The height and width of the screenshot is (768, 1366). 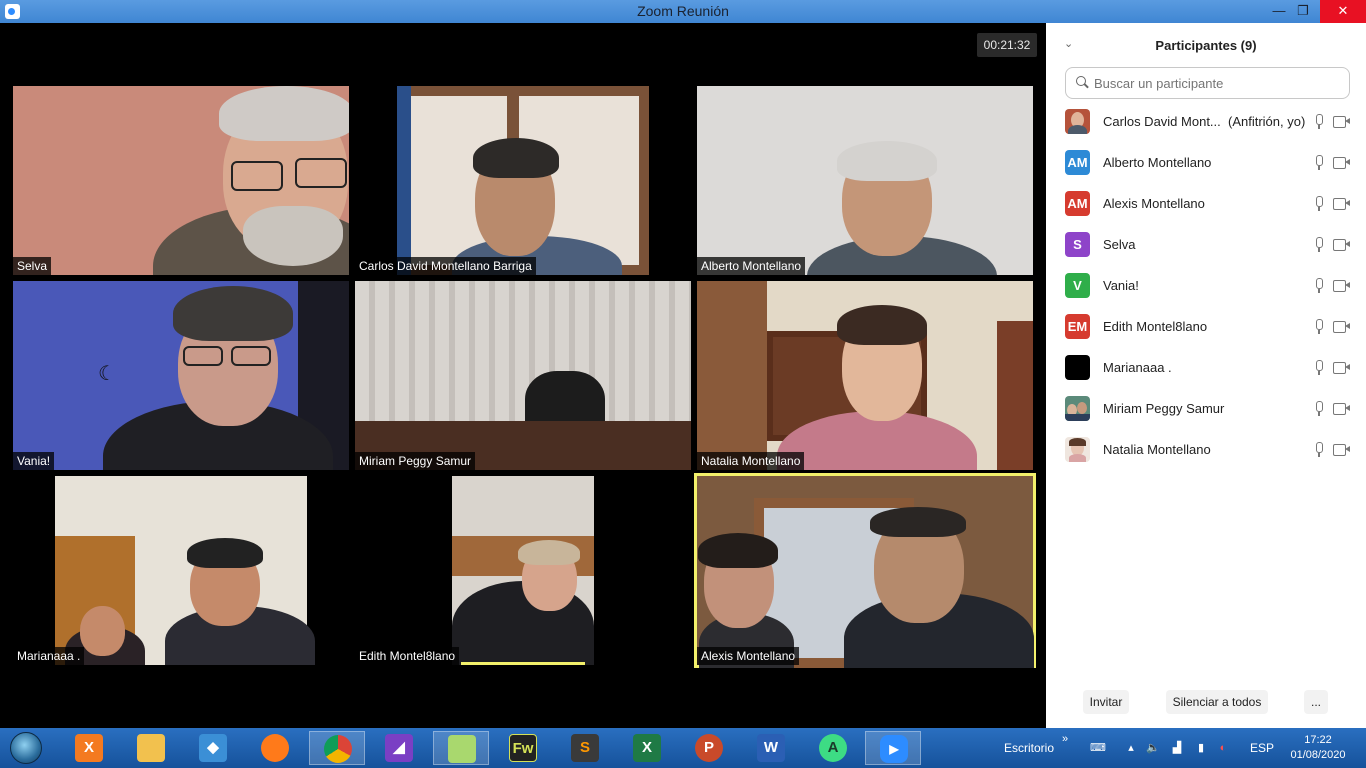 I want to click on taskbar-app-chrome, so click(x=337, y=748).